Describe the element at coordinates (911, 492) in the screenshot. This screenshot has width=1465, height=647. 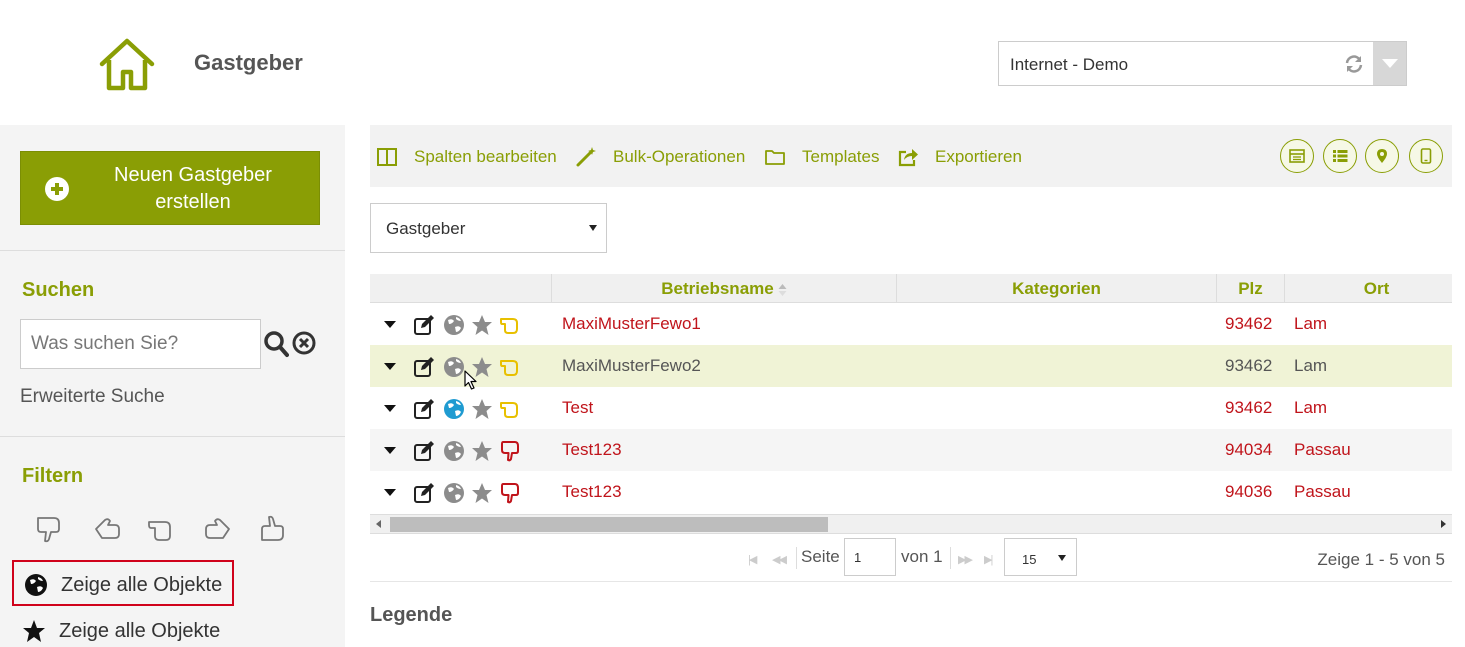
I see `table-row: Test123 94036 Passau` at that location.